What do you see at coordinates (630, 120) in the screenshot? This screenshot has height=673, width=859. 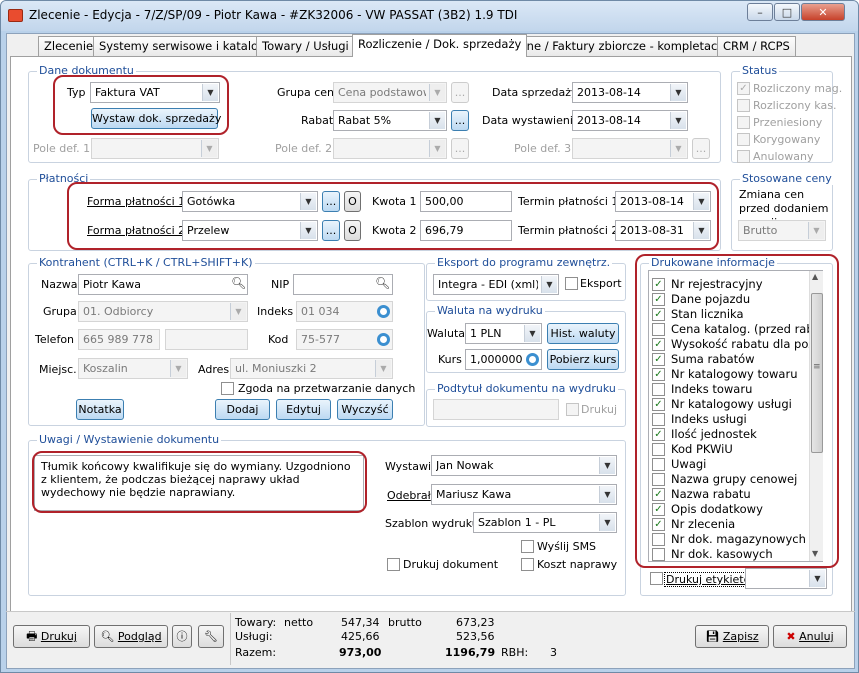 I see `data-wystawienia-picker: 2013-08-14 ▼` at bounding box center [630, 120].